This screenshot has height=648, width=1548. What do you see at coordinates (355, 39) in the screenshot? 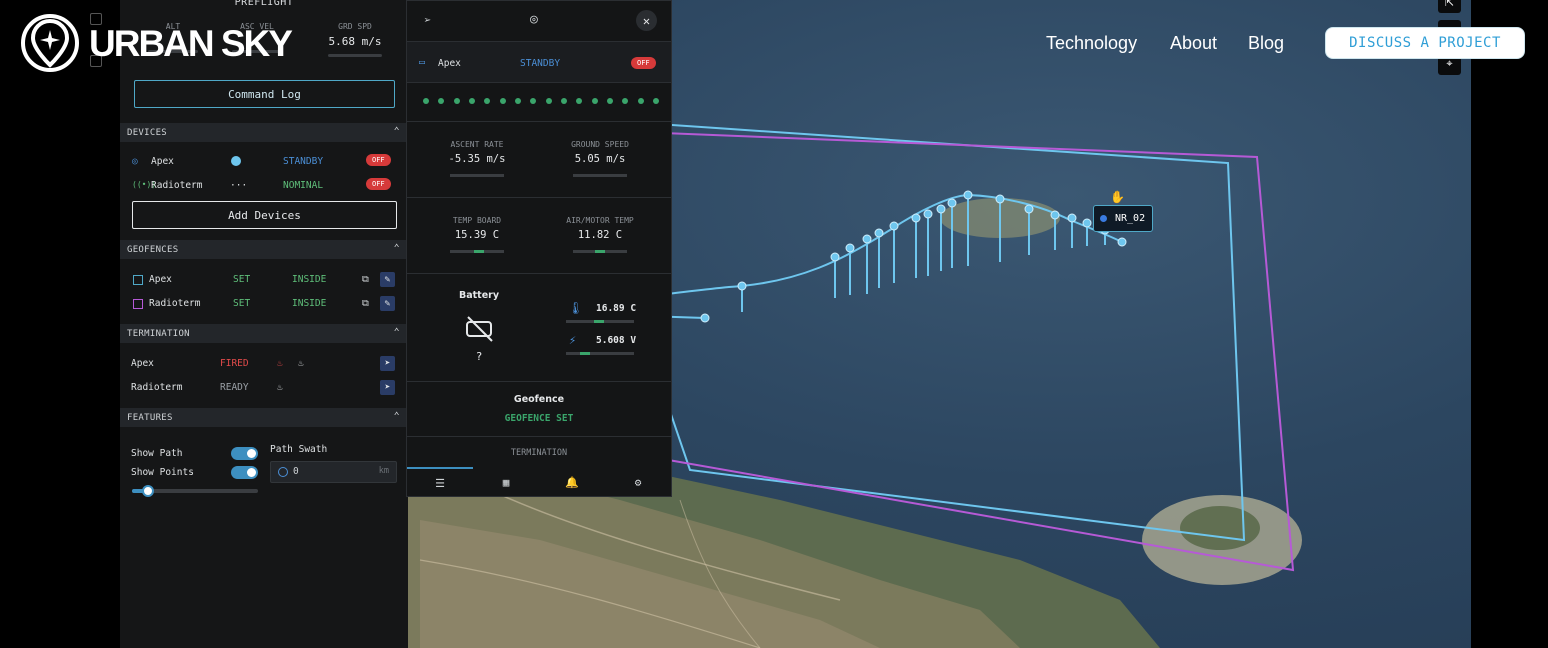
I see `preflight-grd-spd: GRD SPD 5.68 m/s` at bounding box center [355, 39].